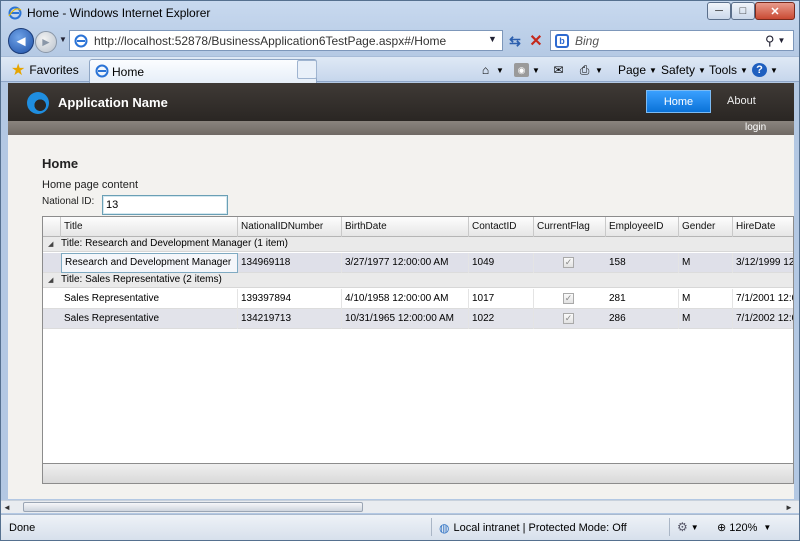 The height and width of the screenshot is (541, 800). What do you see at coordinates (102, 71) in the screenshot?
I see `page-icon` at bounding box center [102, 71].